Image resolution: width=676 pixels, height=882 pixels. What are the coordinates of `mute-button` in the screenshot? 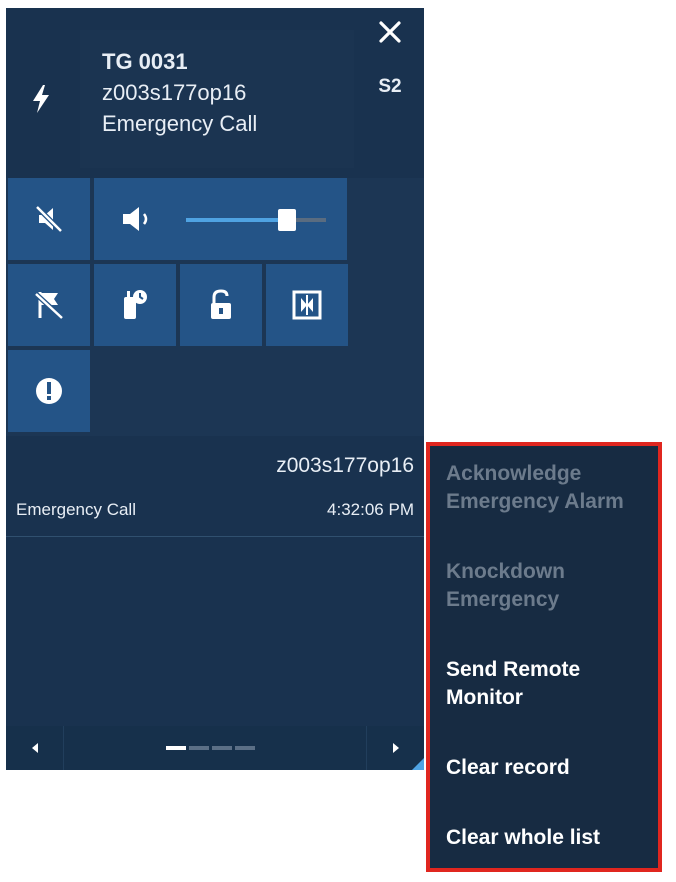 It's located at (49, 219).